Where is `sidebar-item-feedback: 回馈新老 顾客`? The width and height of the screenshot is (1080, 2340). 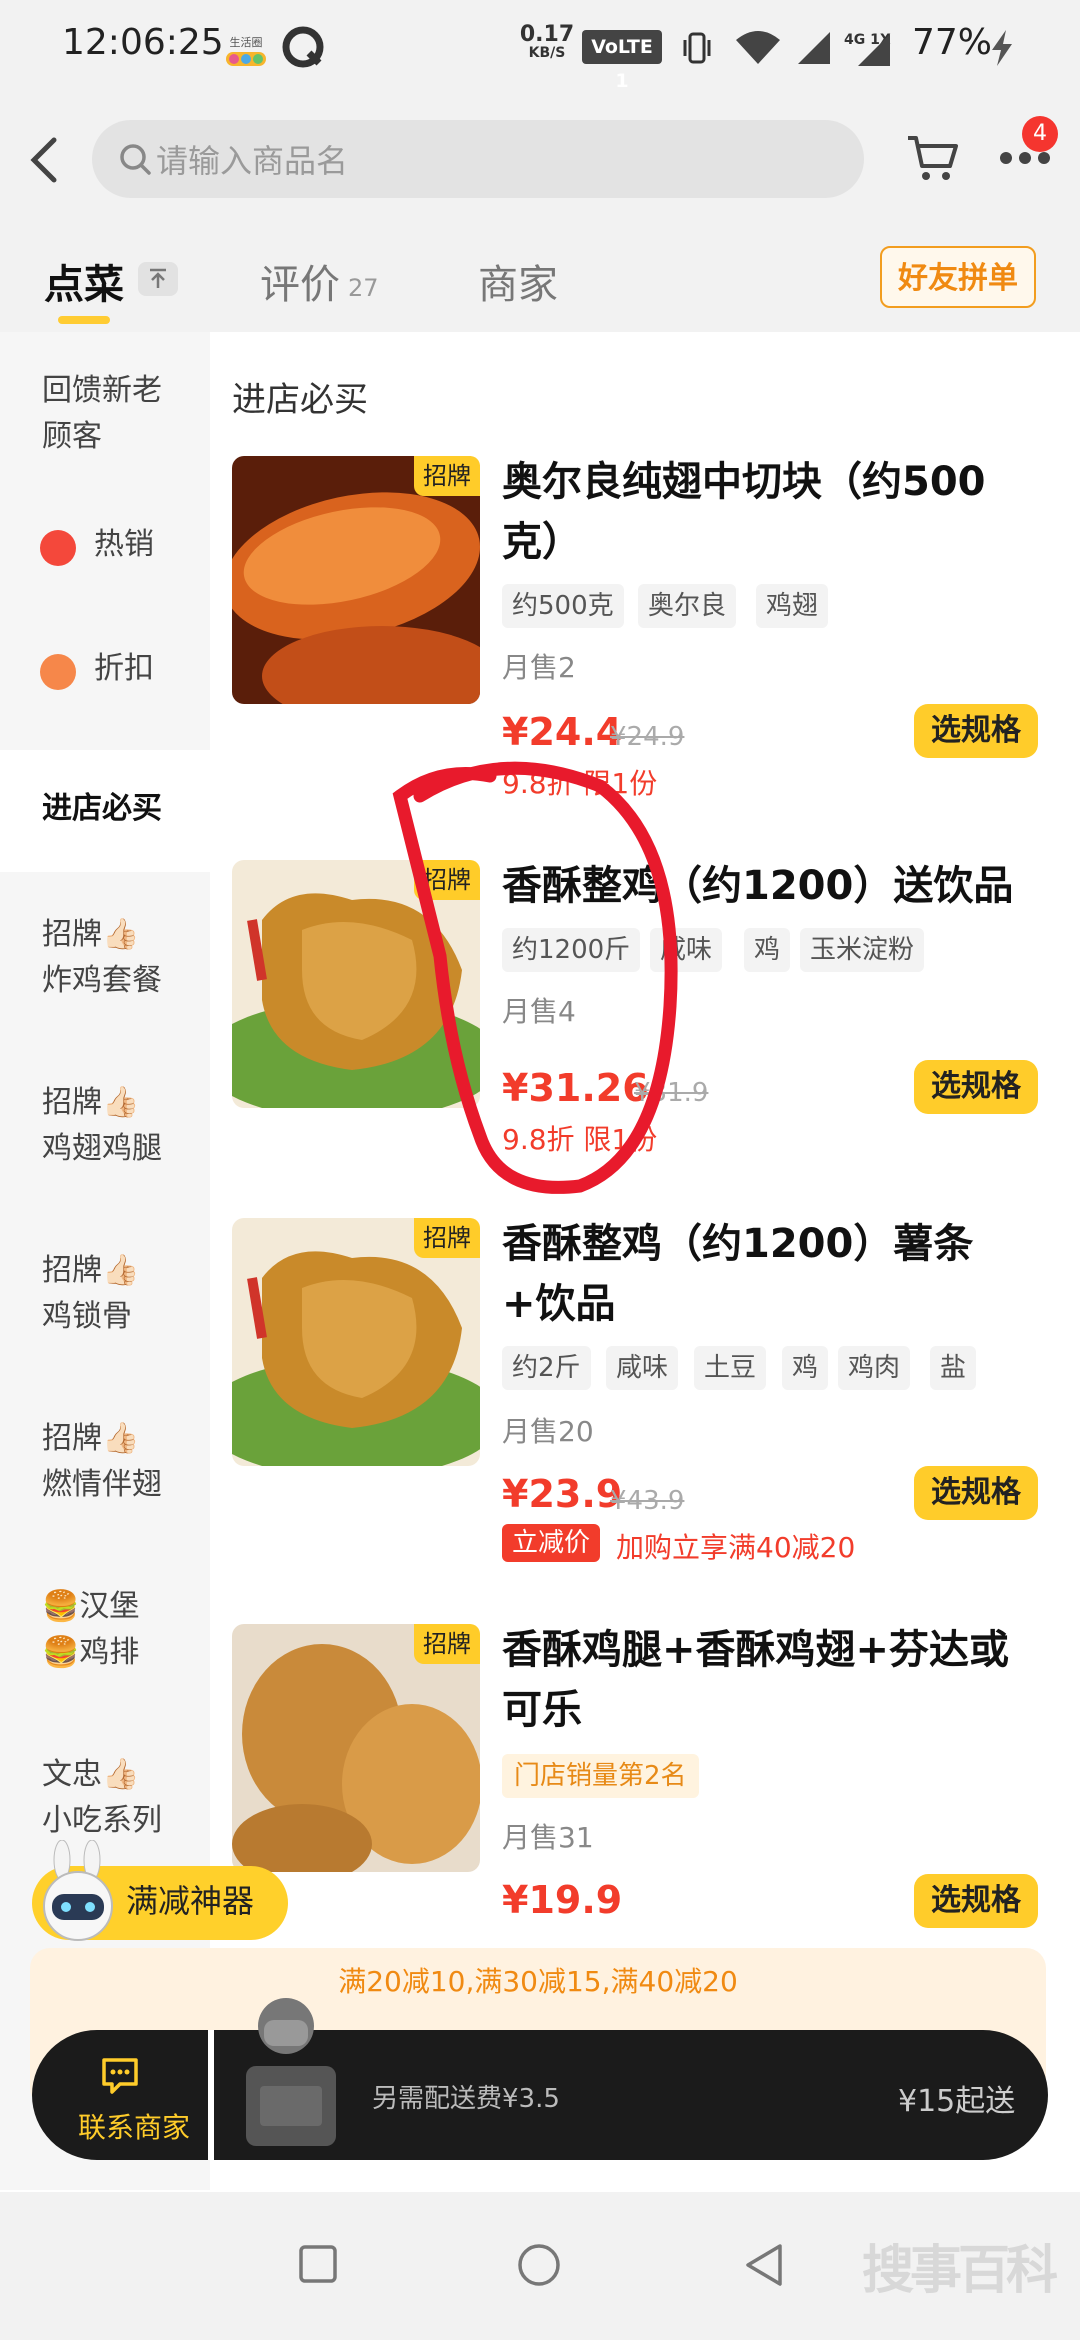 sidebar-item-feedback: 回馈新老 顾客 is located at coordinates (105, 418).